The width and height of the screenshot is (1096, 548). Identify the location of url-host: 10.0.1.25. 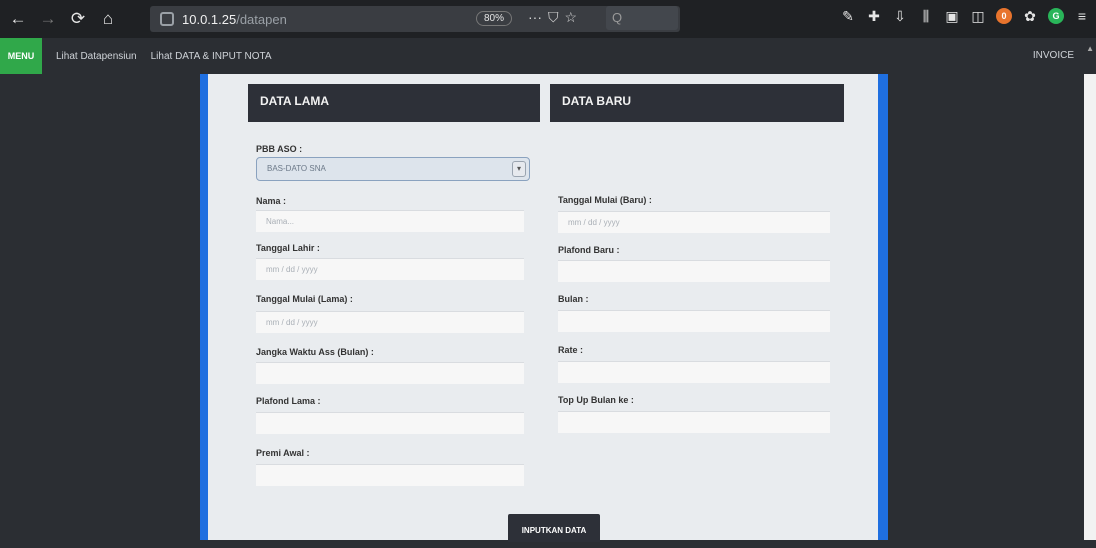
(209, 19).